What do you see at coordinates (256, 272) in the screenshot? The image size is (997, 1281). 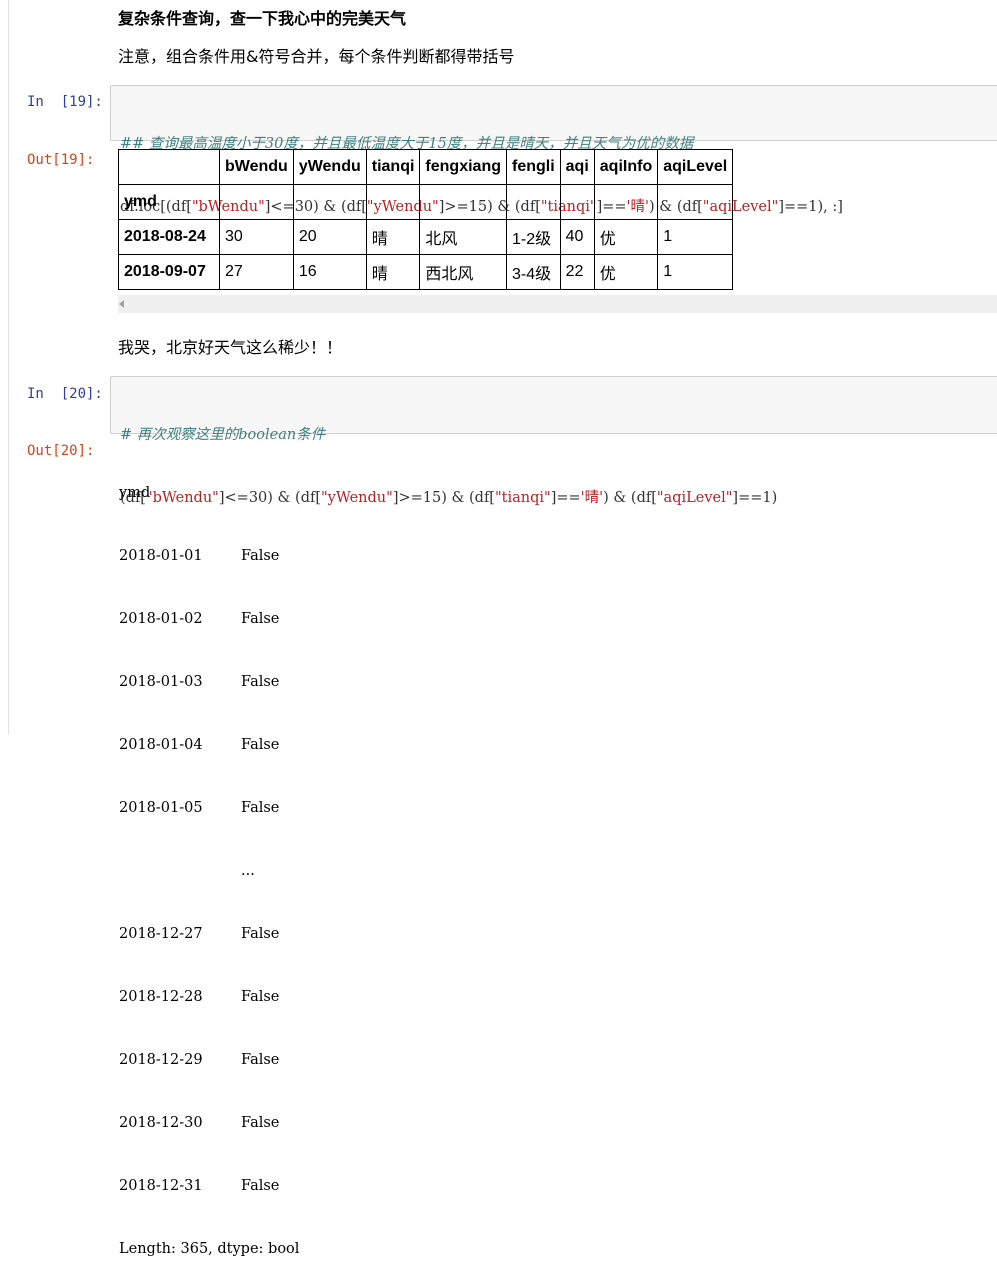 I see `table-cell: 27` at bounding box center [256, 272].